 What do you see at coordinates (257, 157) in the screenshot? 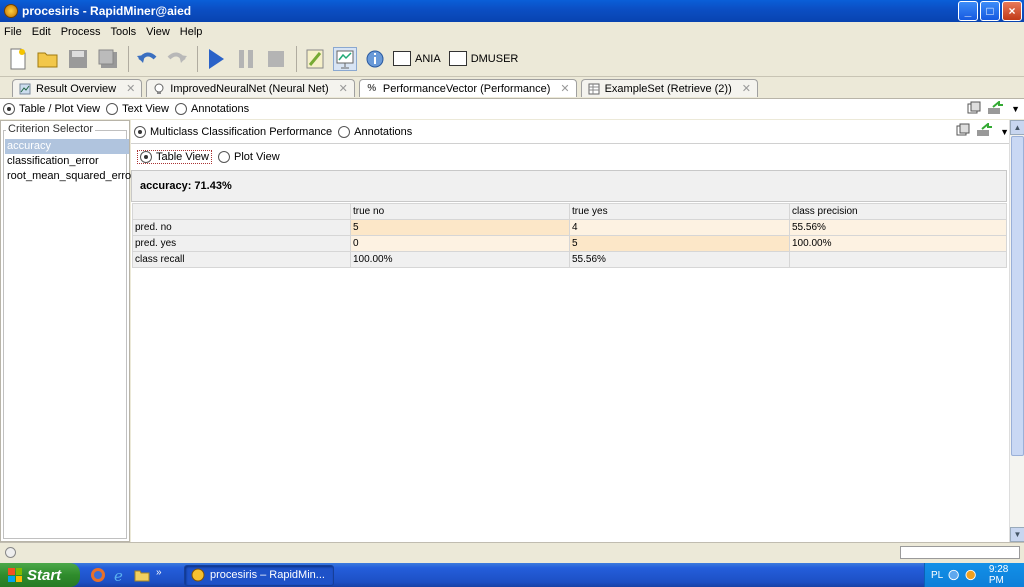
I see `radio-label: Plot View` at bounding box center [257, 157].